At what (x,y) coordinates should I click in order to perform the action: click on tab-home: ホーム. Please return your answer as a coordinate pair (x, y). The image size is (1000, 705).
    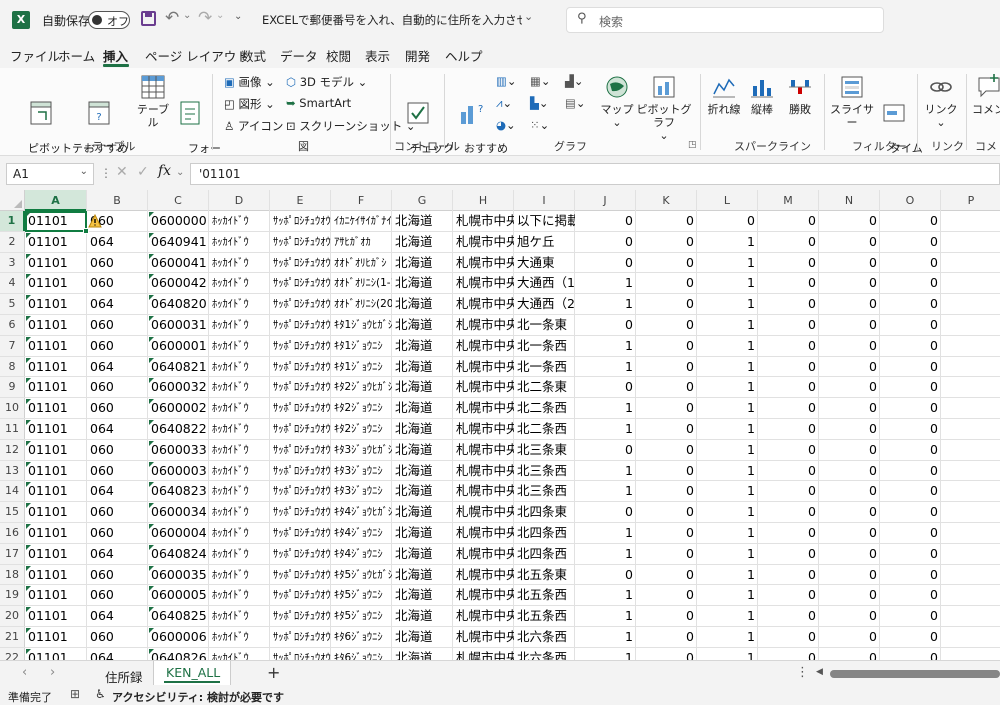
    Looking at the image, I should click on (76, 55).